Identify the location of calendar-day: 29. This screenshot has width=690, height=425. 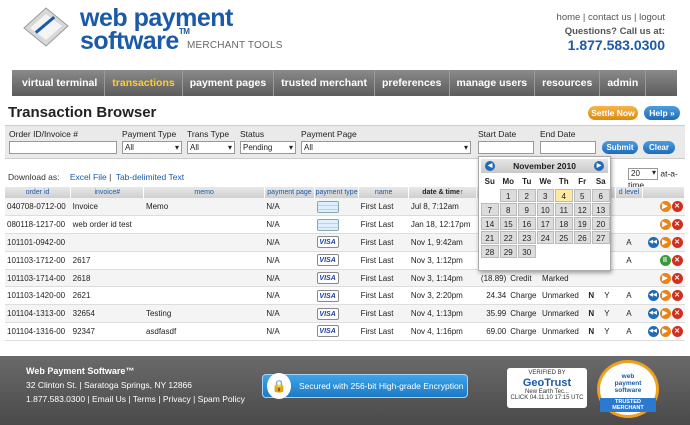
(508, 251).